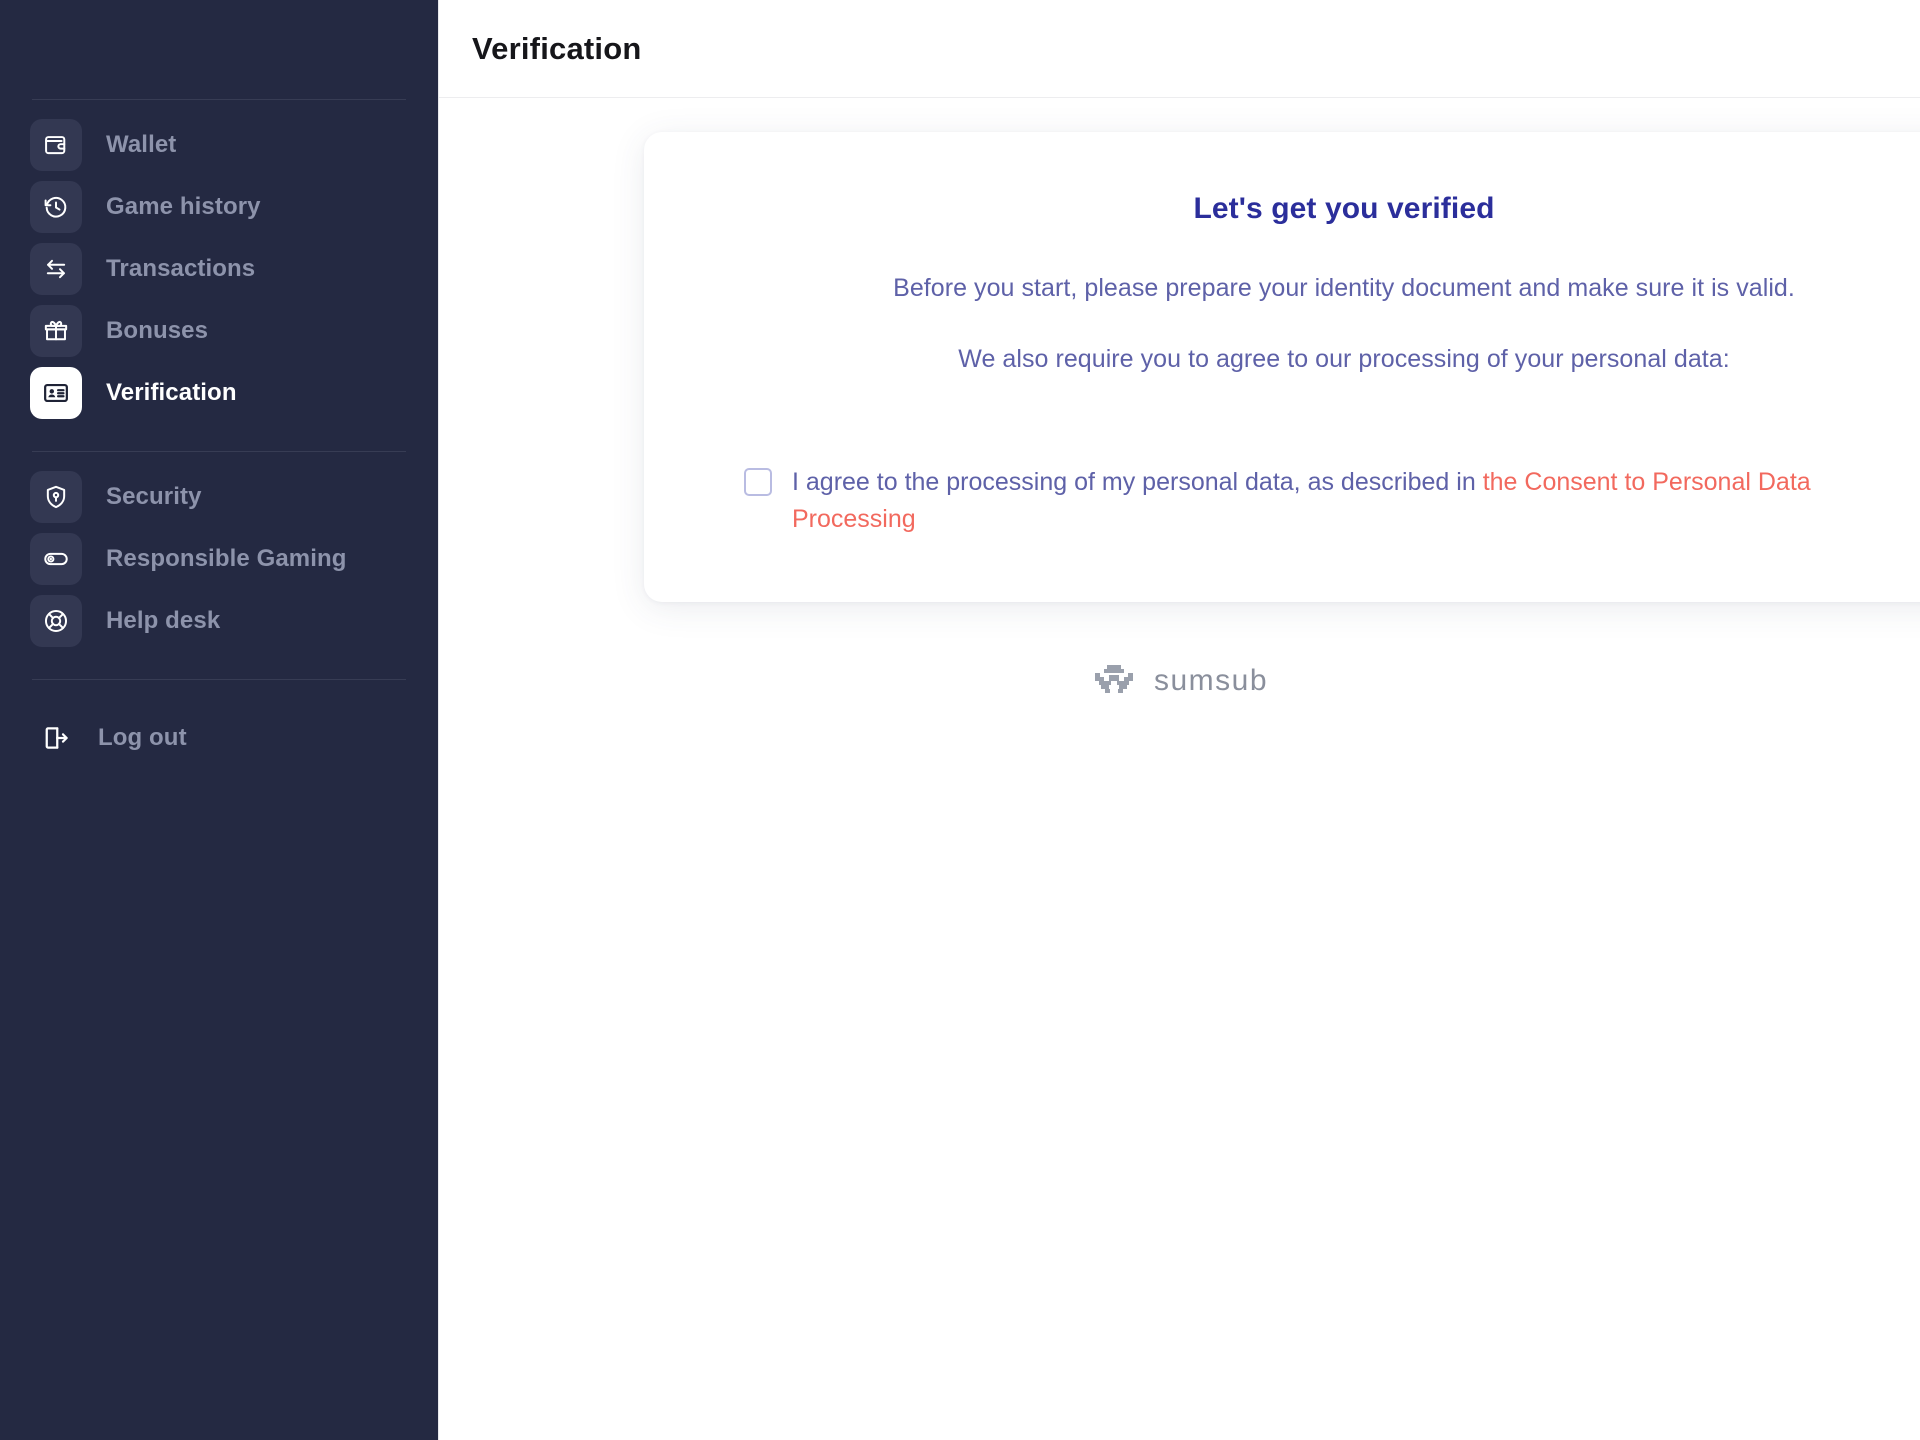 This screenshot has width=1920, height=1440. I want to click on lifebuoy-icon, so click(56, 621).